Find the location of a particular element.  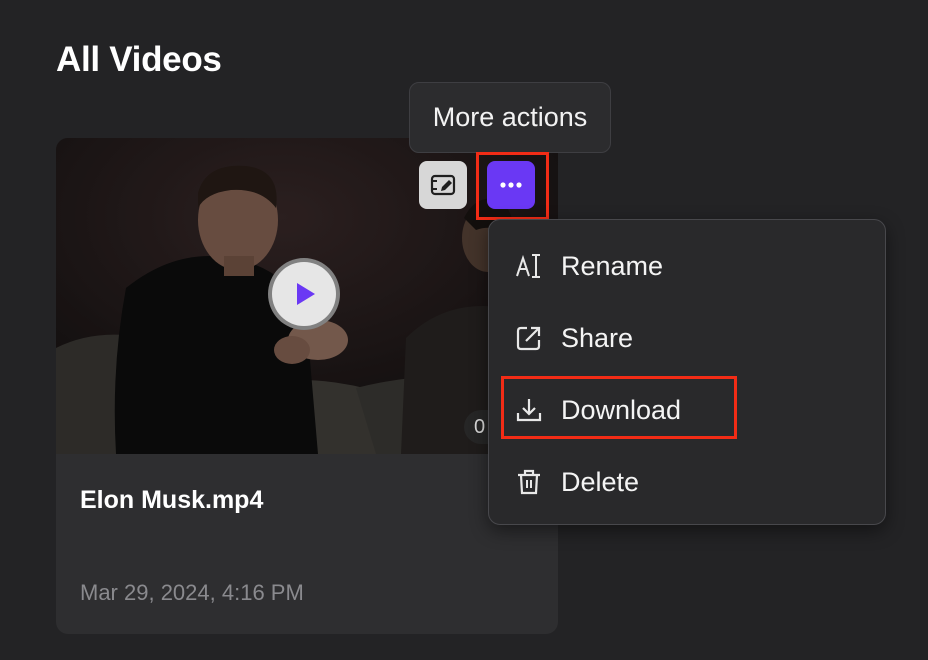

menu-item-download: Download is located at coordinates (687, 410).